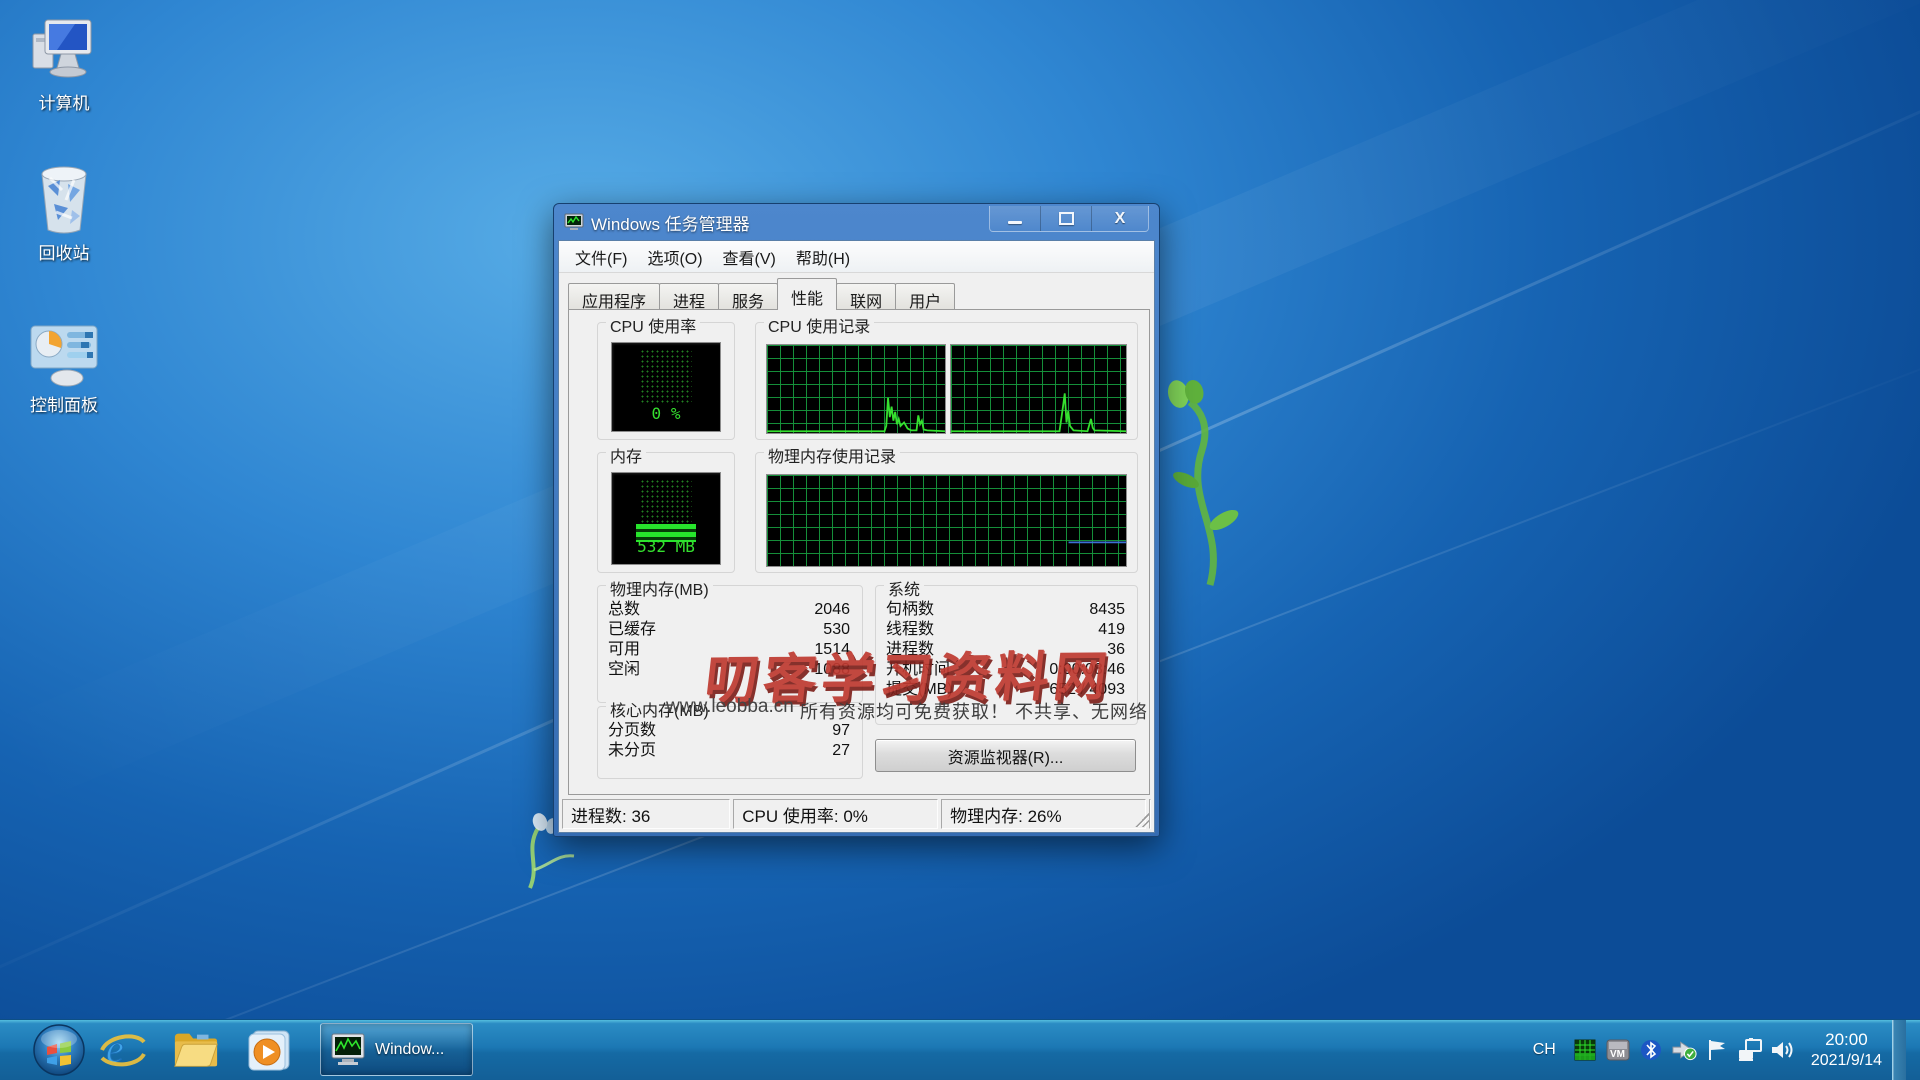 This screenshot has width=1920, height=1080. What do you see at coordinates (659, 588) in the screenshot?
I see `physical-memory-group-label: 物理内存(MB)` at bounding box center [659, 588].